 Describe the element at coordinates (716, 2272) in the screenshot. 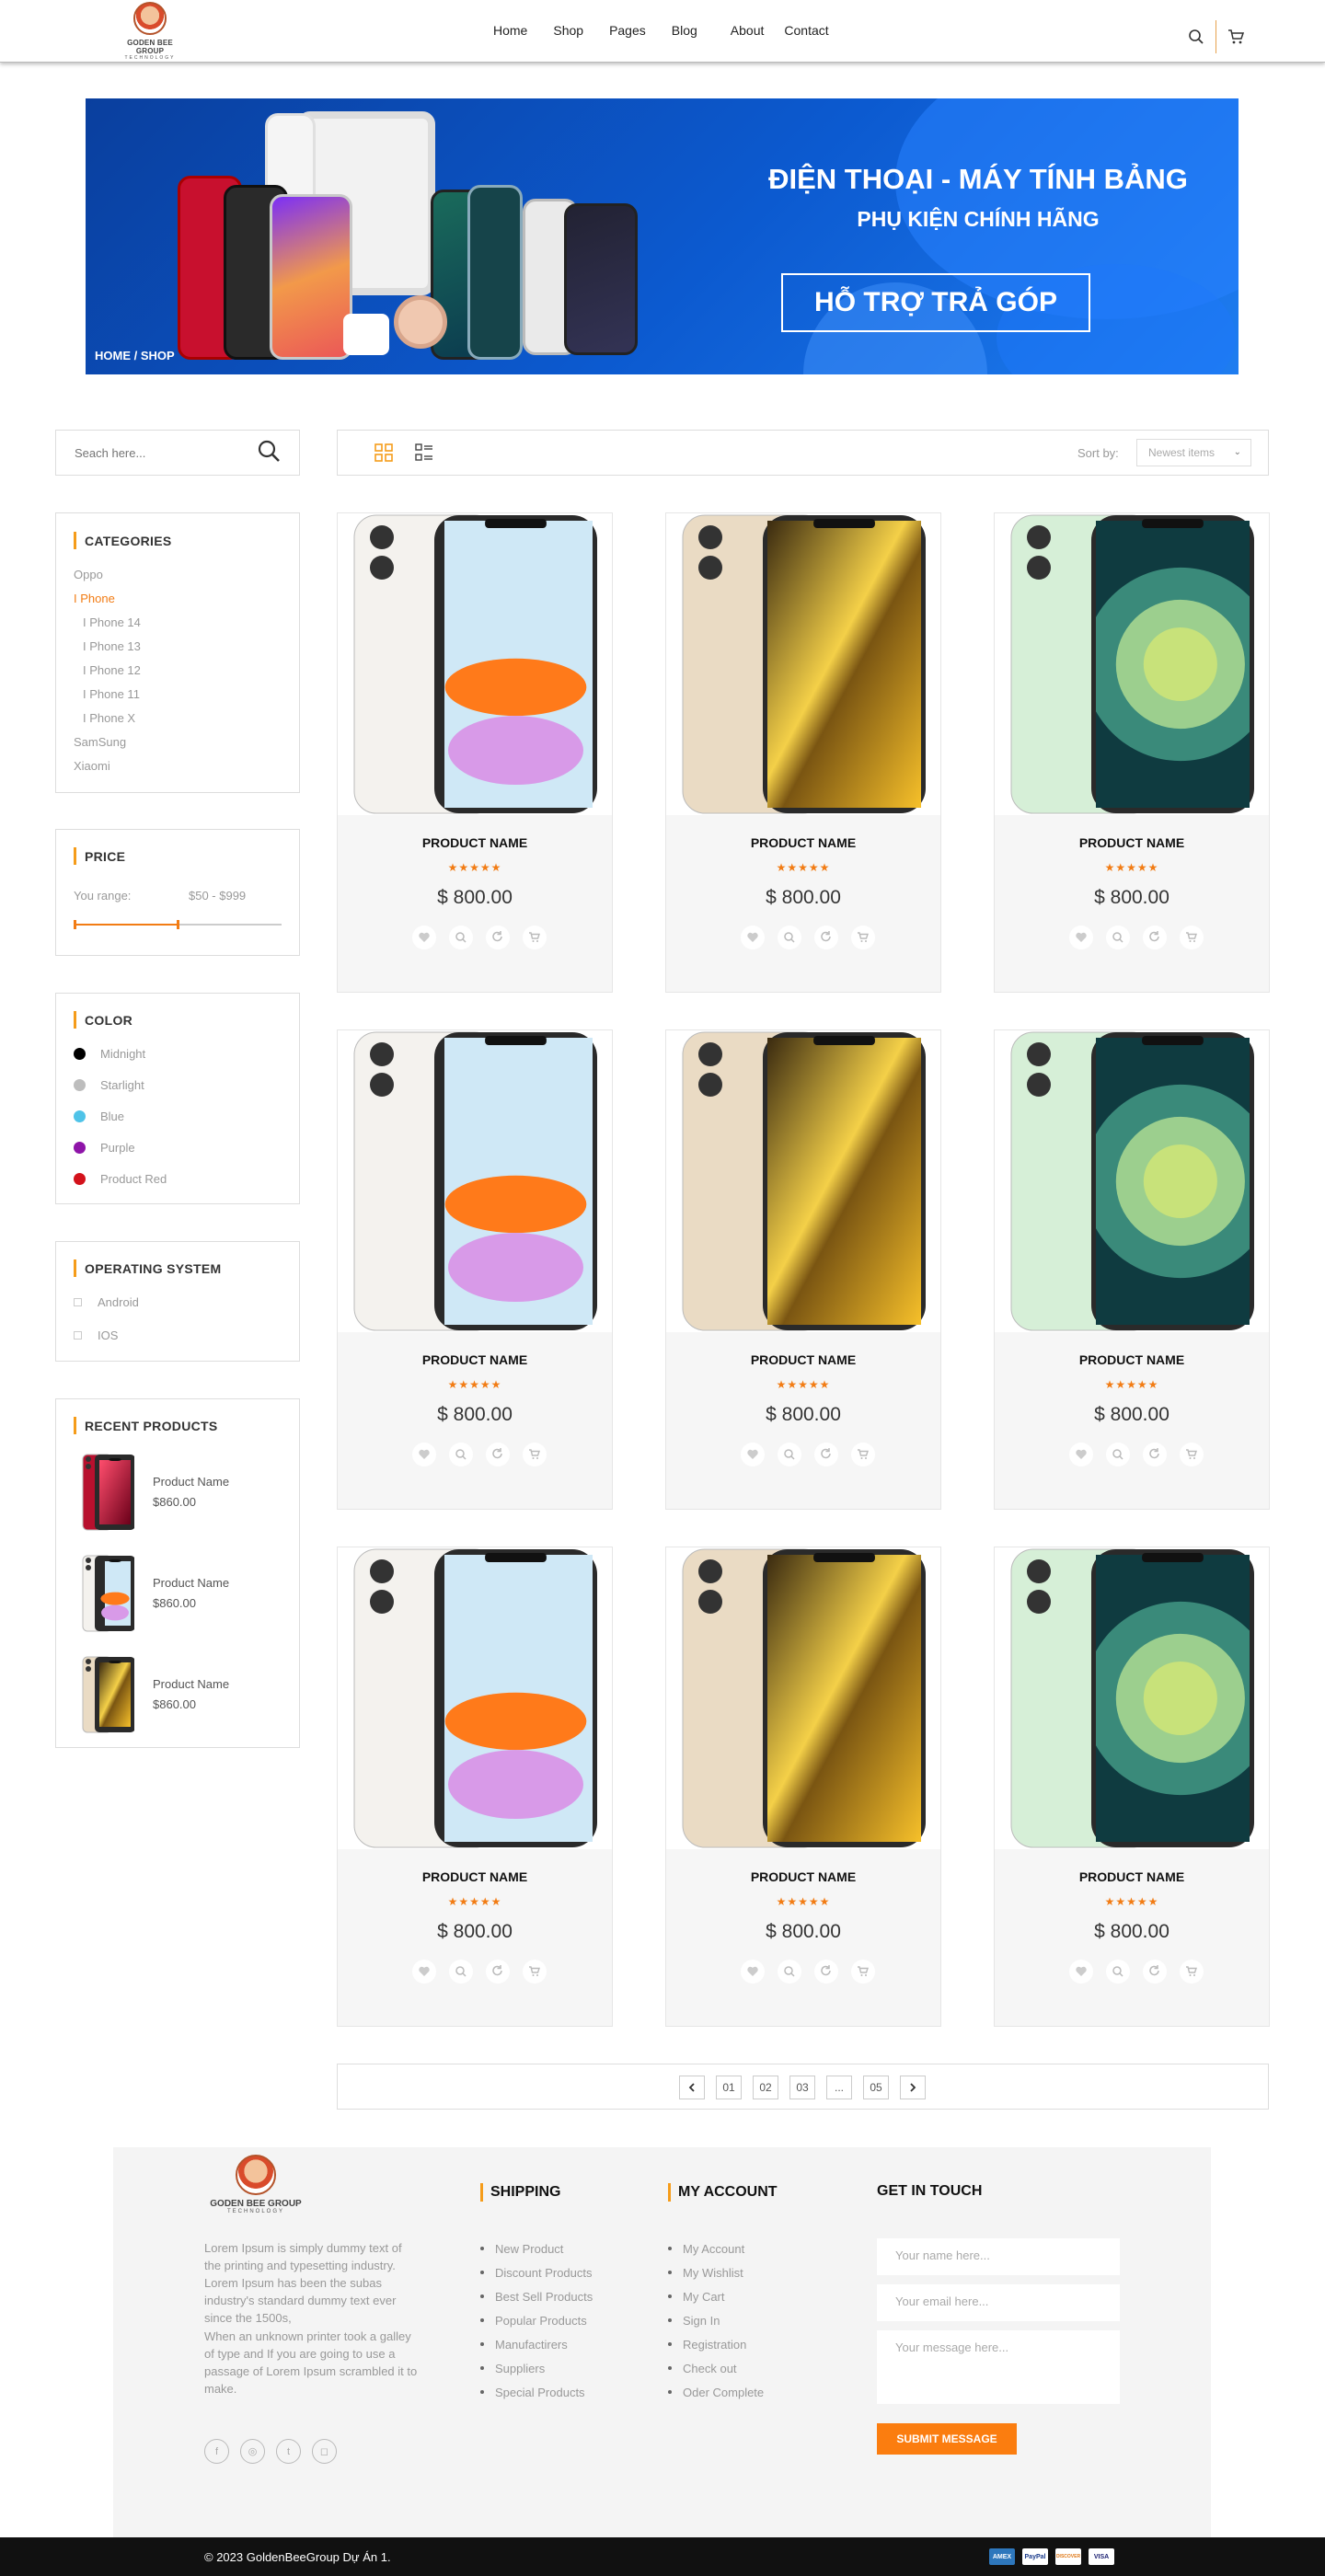

I see `footer-link: My Wishlist` at that location.